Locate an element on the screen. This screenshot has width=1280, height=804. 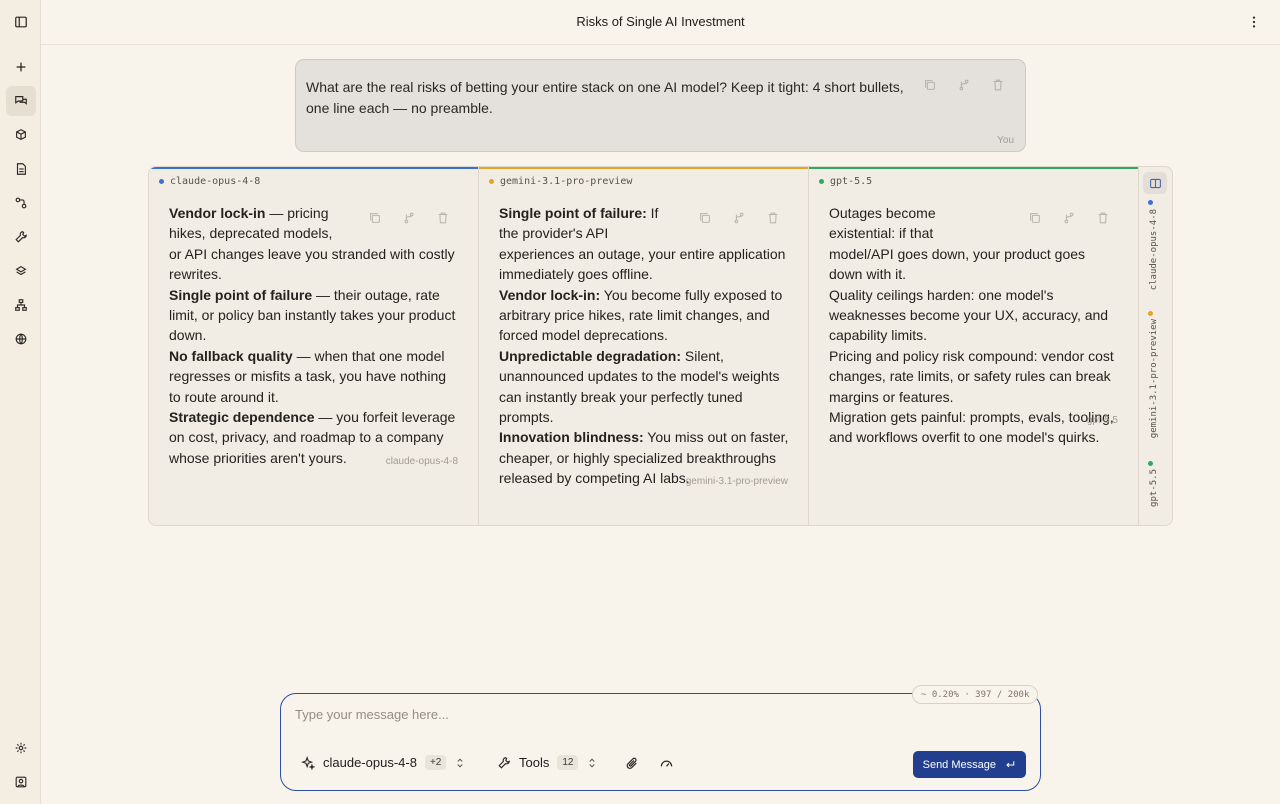
models-icon is located at coordinates (21, 135).